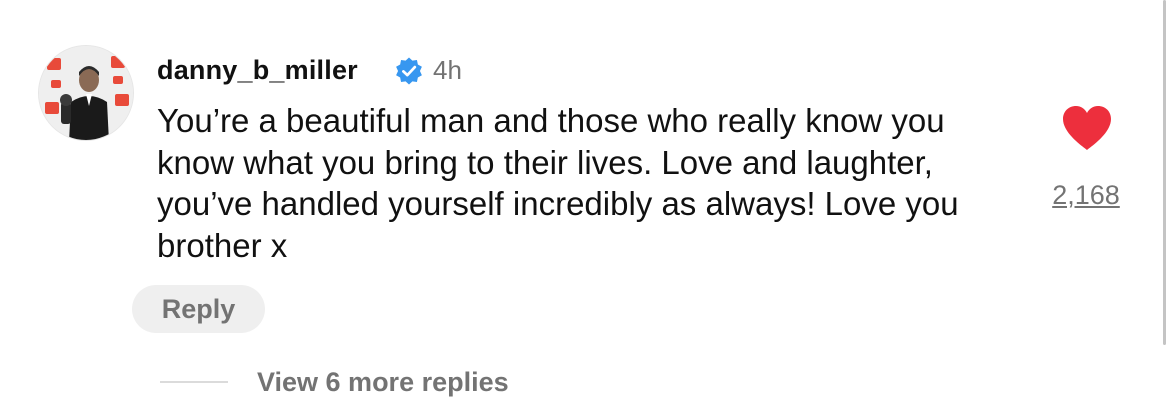 The height and width of the screenshot is (420, 1170). I want to click on verified-badge-icon, so click(409, 71).